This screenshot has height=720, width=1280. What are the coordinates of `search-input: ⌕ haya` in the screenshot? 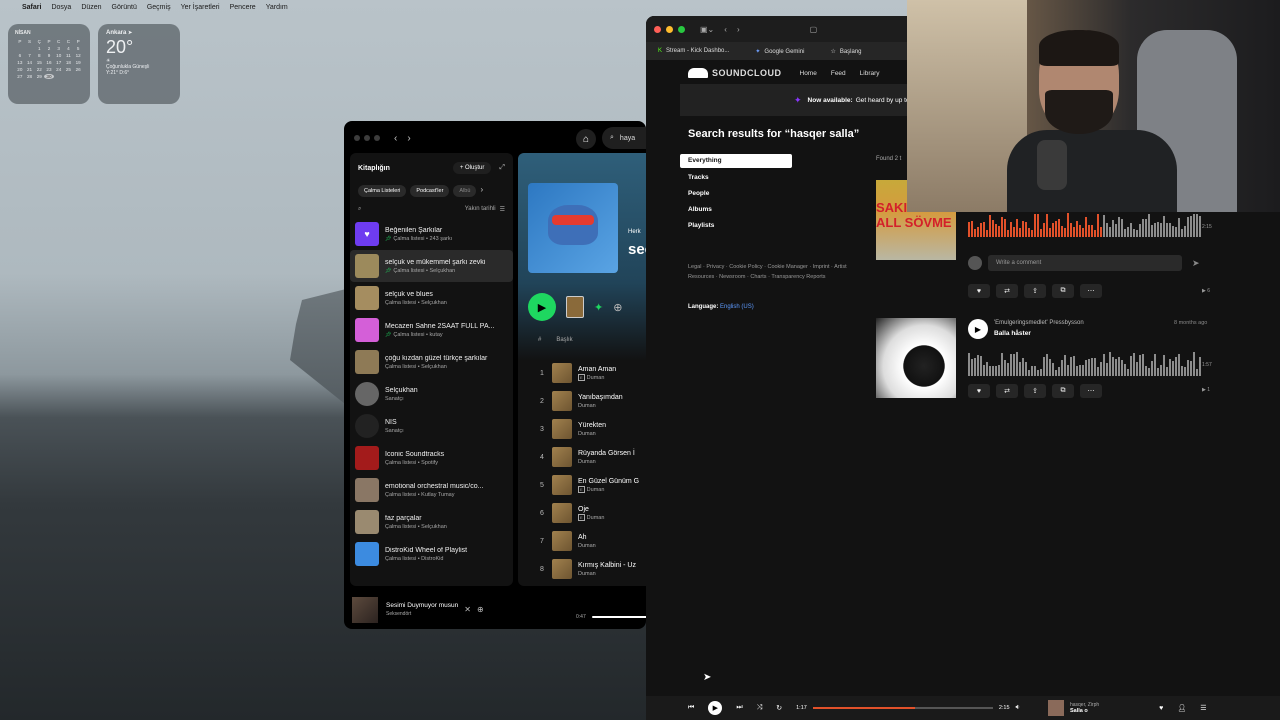 It's located at (624, 138).